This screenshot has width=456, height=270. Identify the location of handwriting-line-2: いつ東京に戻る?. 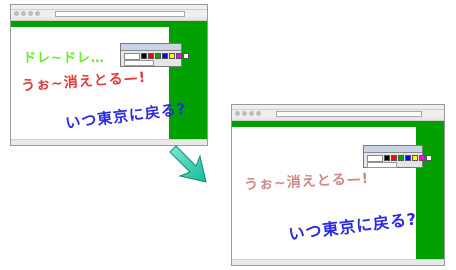
(353, 226).